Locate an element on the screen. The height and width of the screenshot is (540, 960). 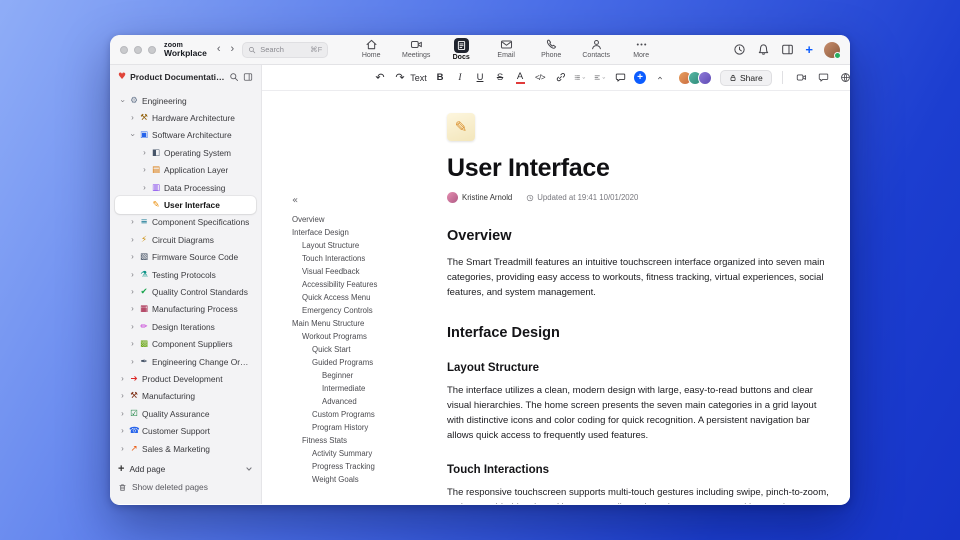
sidebar-page-item: ◧ Operating System is located at coordinates (185, 152).